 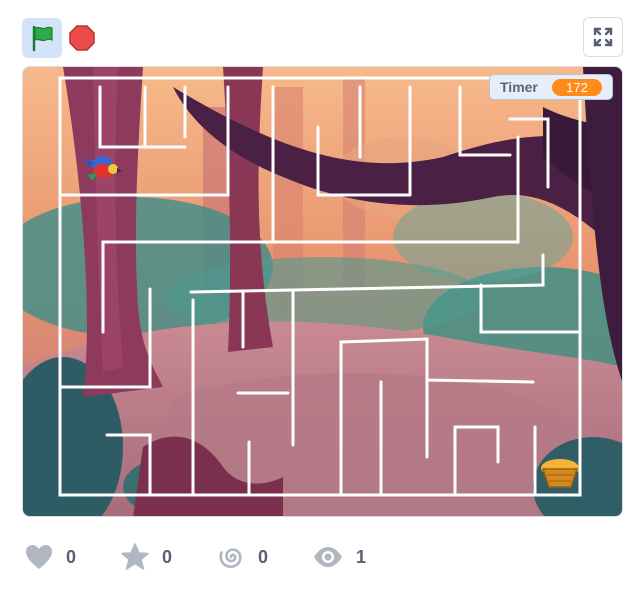 What do you see at coordinates (263, 556) in the screenshot?
I see `remixes-count: 0` at bounding box center [263, 556].